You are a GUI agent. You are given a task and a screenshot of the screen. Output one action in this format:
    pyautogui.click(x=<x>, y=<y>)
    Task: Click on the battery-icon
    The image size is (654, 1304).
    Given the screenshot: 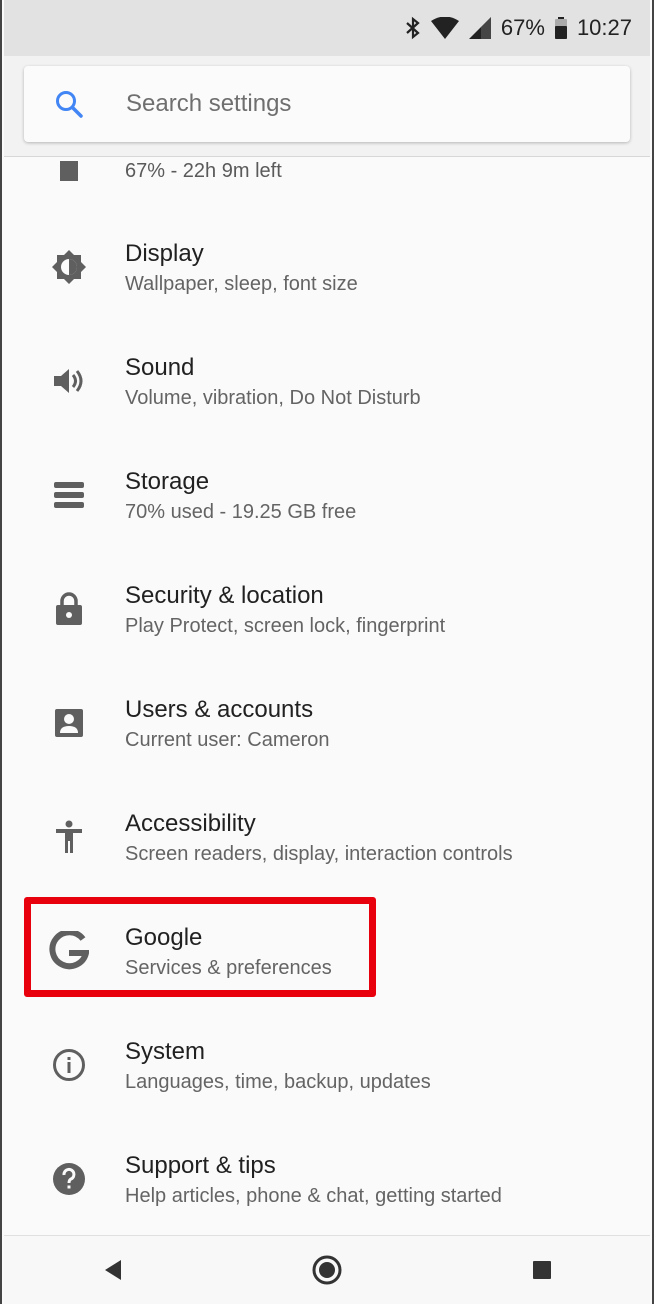 What is the action you would take?
    pyautogui.click(x=560, y=28)
    